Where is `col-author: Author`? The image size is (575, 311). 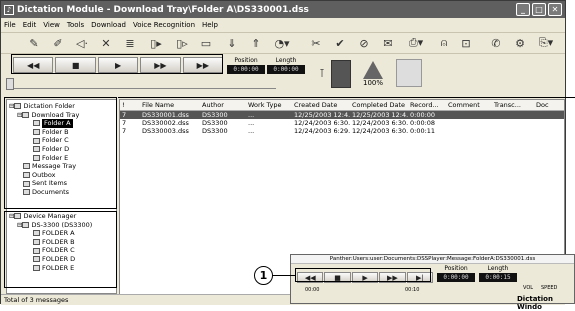 col-author: Author is located at coordinates (223, 105).